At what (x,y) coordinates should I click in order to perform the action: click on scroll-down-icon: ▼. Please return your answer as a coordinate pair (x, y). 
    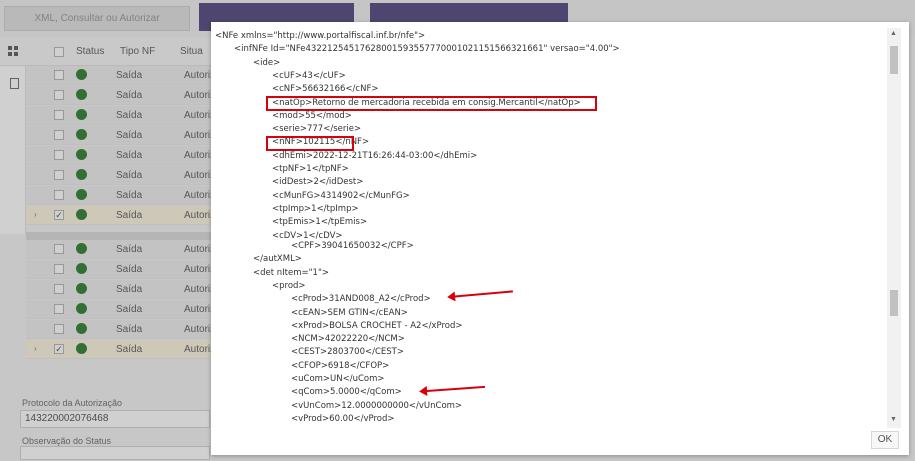
    Looking at the image, I should click on (893, 419).